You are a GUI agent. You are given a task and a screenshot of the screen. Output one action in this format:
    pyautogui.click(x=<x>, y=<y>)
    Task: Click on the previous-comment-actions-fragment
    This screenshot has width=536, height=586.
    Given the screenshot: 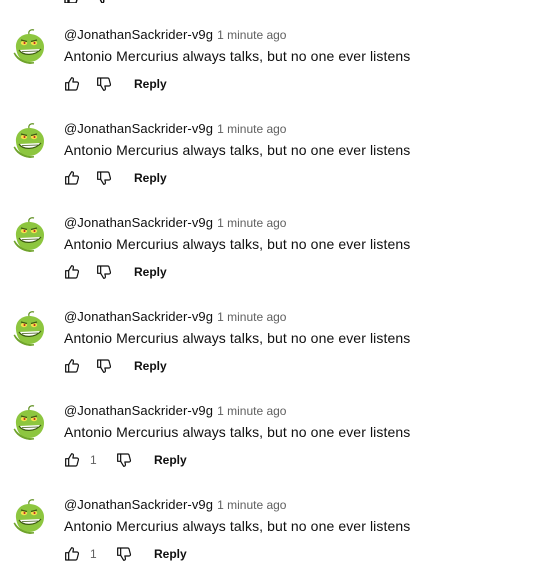 What is the action you would take?
    pyautogui.click(x=86, y=1)
    